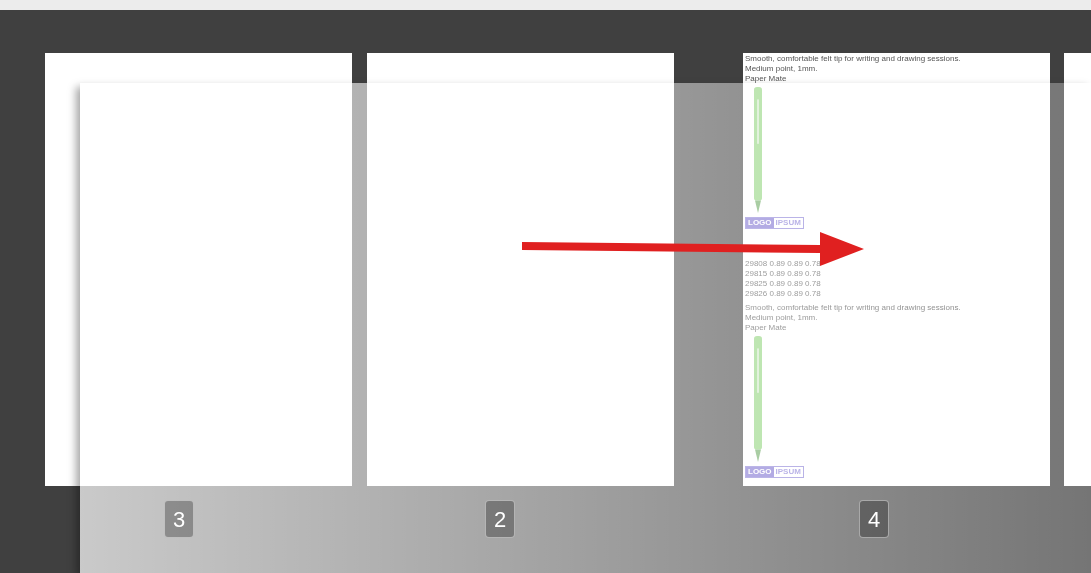 Image resolution: width=1091 pixels, height=573 pixels. Describe the element at coordinates (500, 519) in the screenshot. I see `page-number-badge: 2` at that location.